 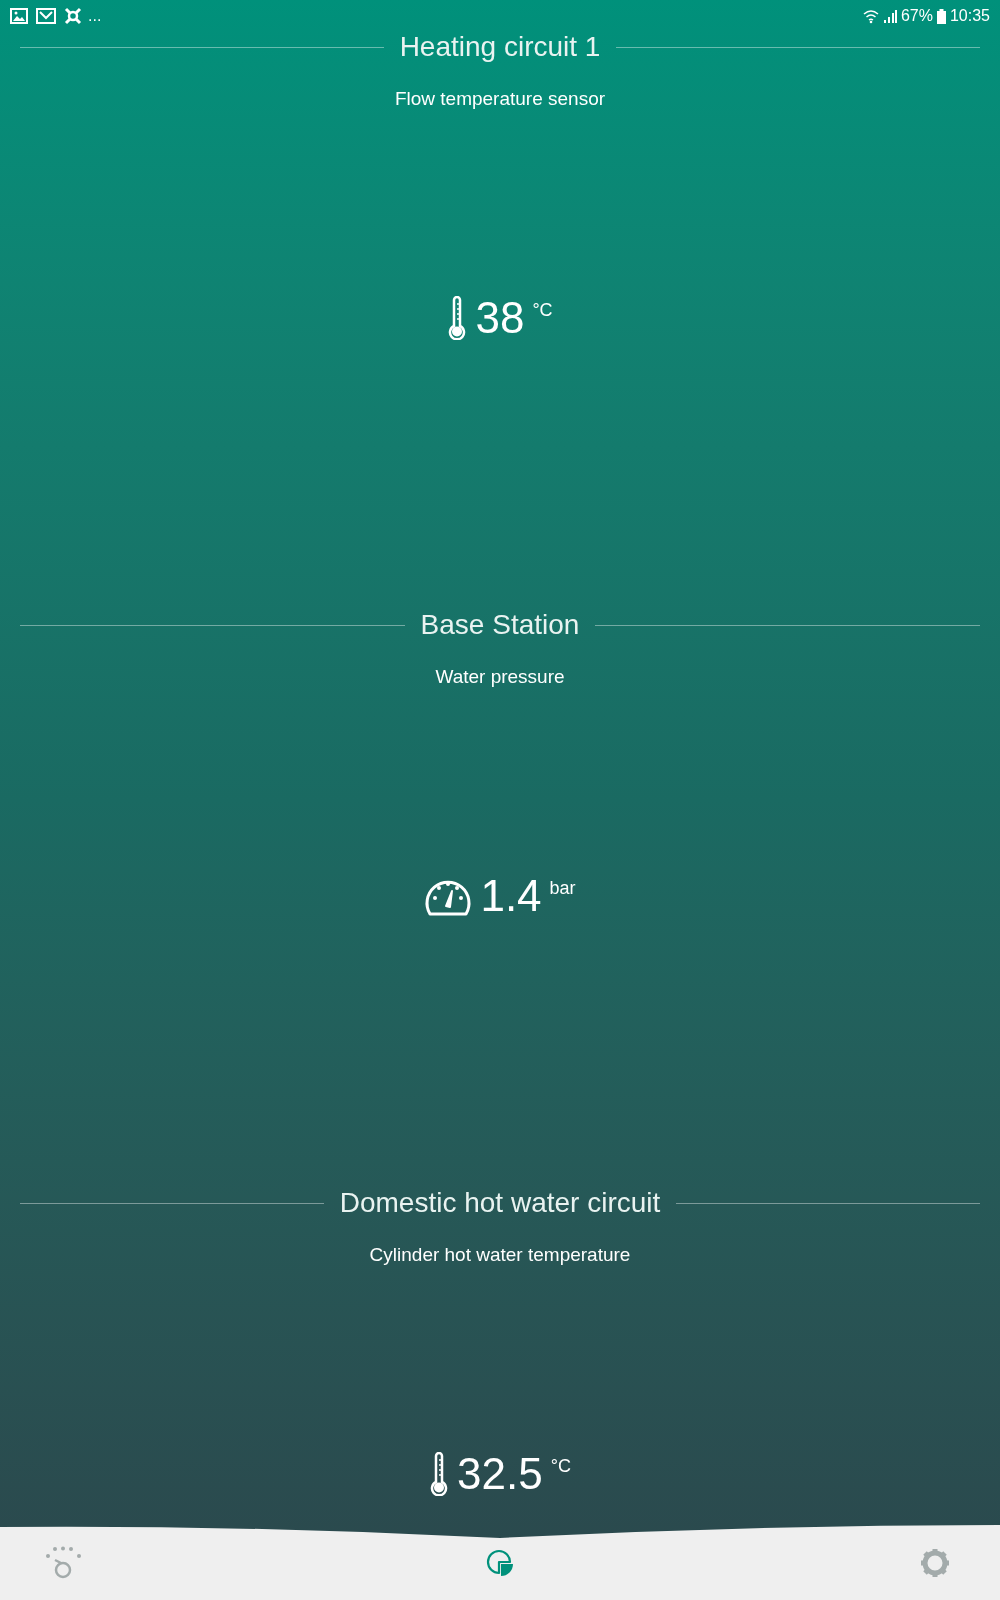 What do you see at coordinates (500, 1203) in the screenshot?
I see `section-title: Domestic hot water circuit` at bounding box center [500, 1203].